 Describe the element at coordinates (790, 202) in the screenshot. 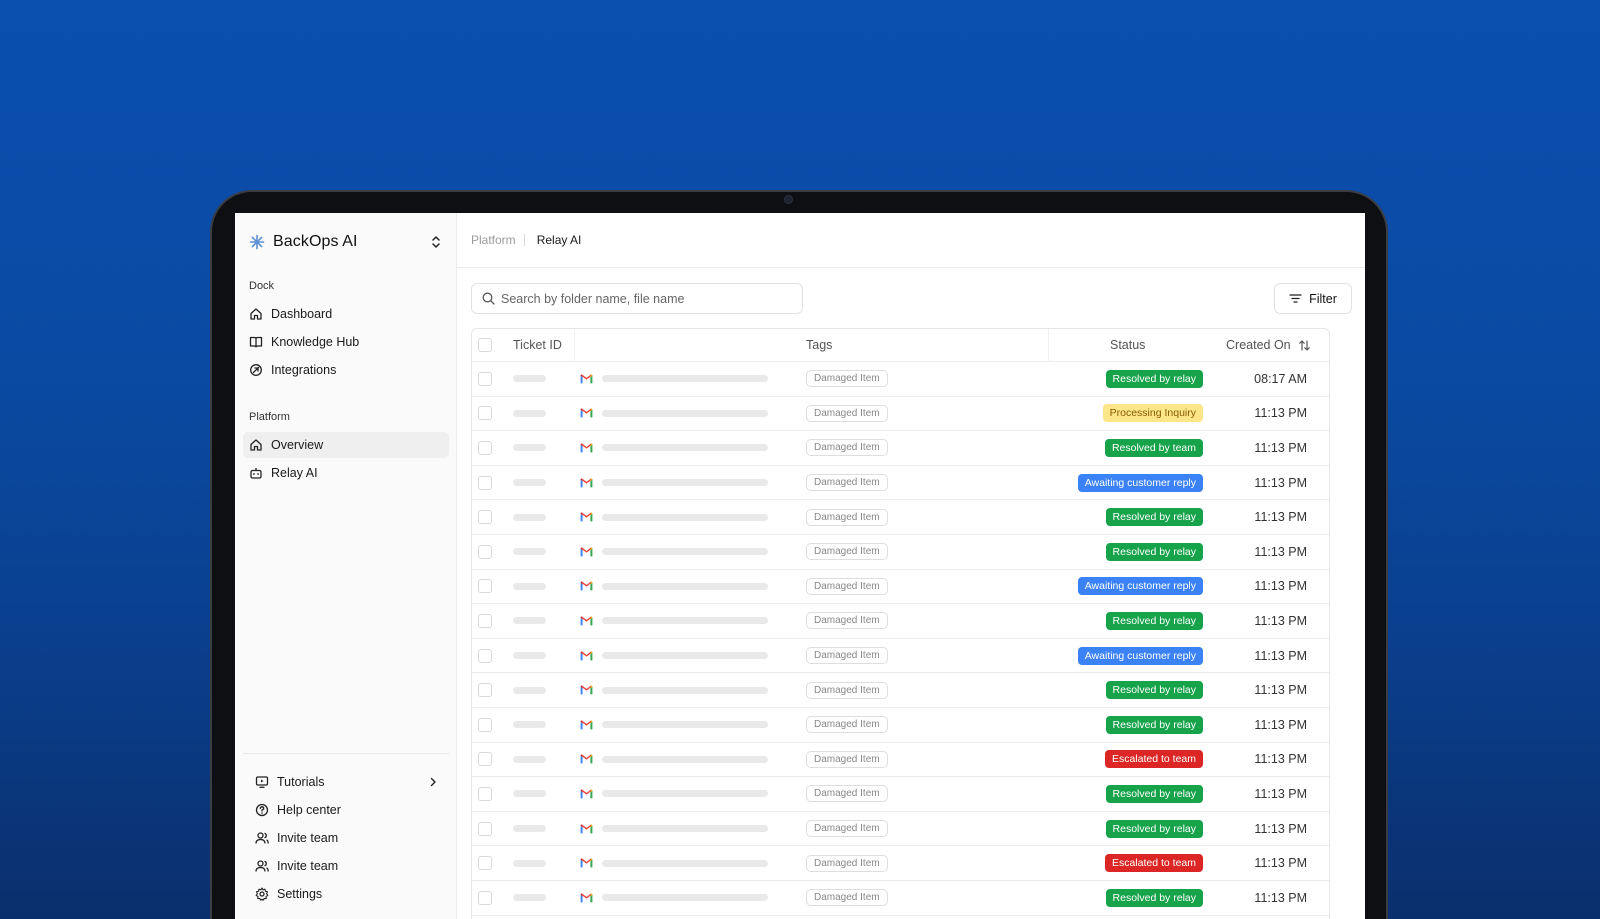

I see `camera-notch` at that location.